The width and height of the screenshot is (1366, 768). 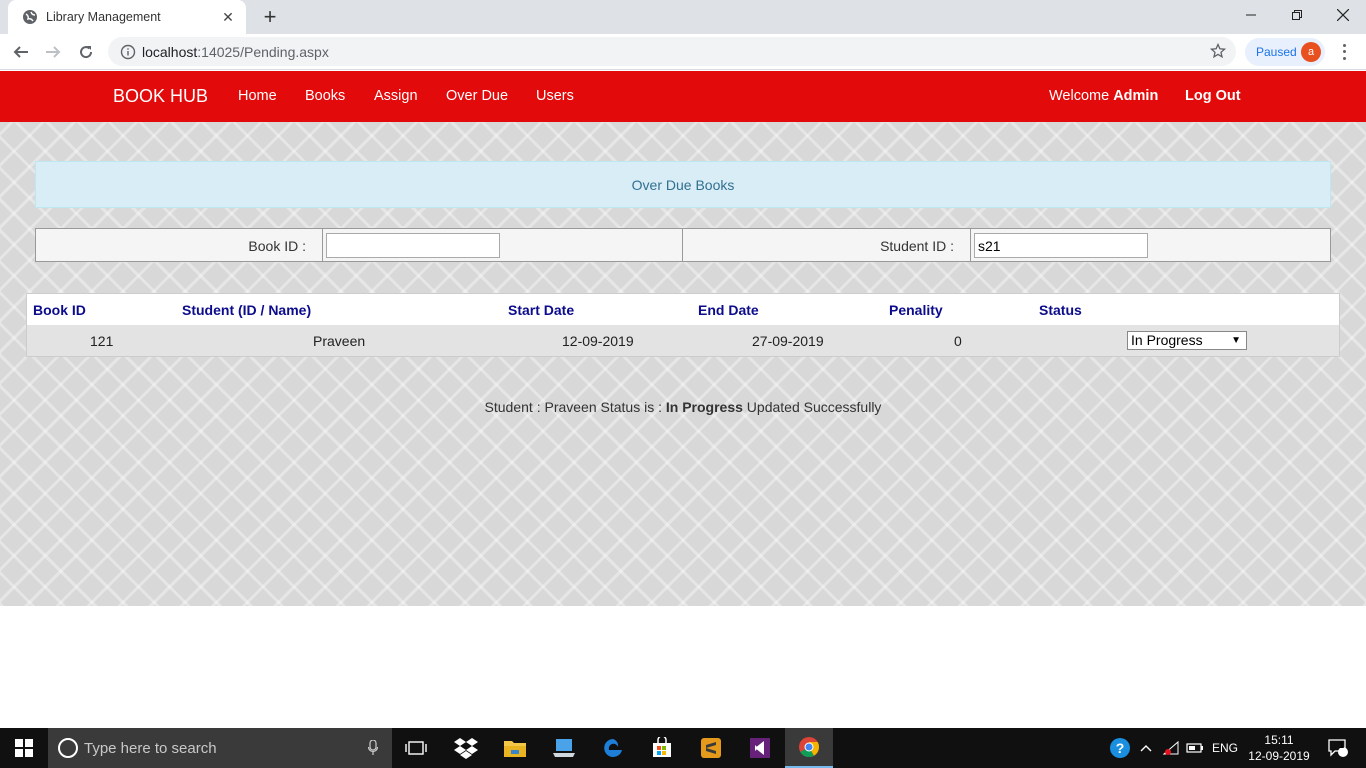 What do you see at coordinates (246, 310) in the screenshot?
I see `header-student: Student (ID / Name)` at bounding box center [246, 310].